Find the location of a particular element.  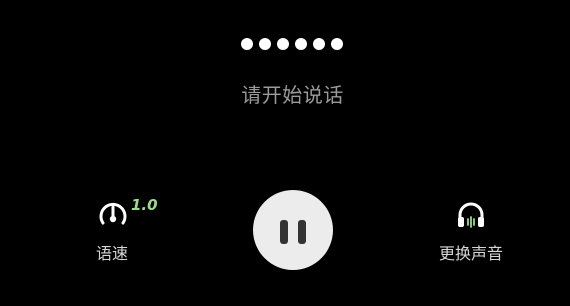

change-voice-label: 更换声音 is located at coordinates (470, 253).